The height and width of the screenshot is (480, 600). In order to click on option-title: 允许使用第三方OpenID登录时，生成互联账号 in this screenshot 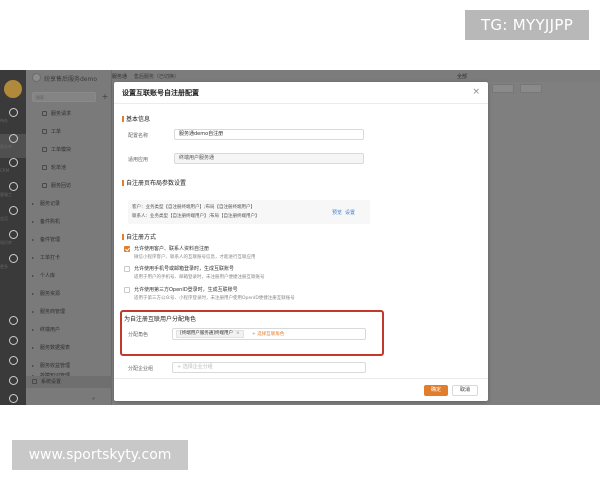, I will do `click(186, 290)`.